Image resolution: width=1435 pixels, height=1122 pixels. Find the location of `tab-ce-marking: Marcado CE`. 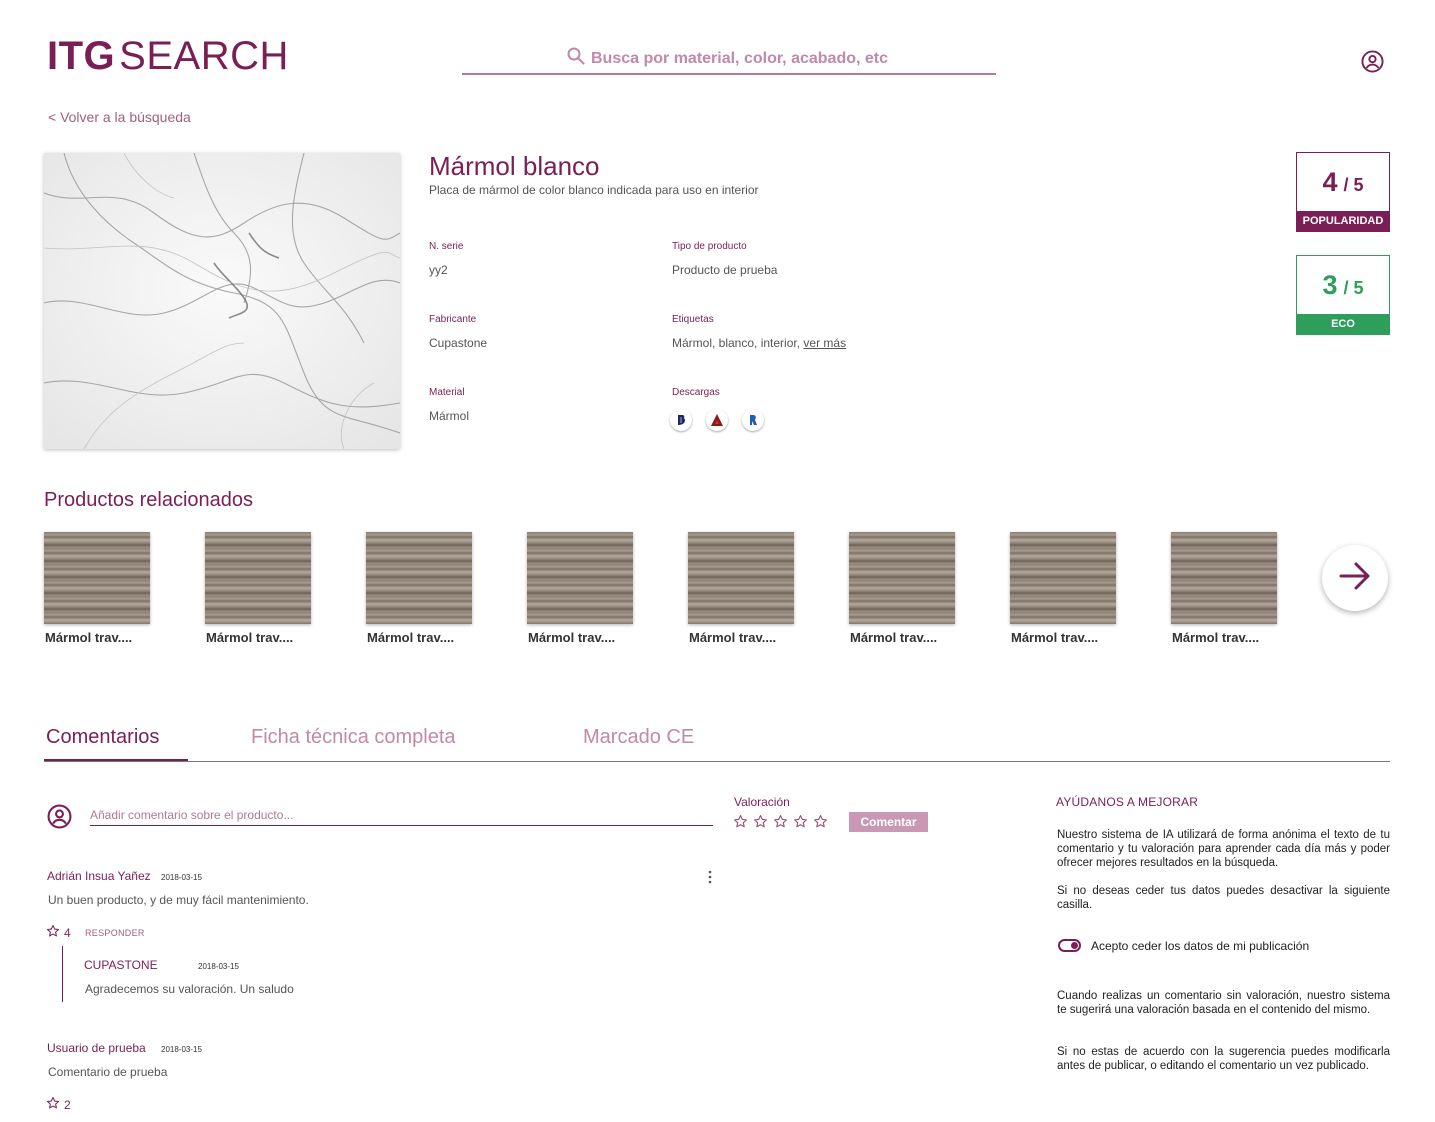

tab-ce-marking: Marcado CE is located at coordinates (638, 737).